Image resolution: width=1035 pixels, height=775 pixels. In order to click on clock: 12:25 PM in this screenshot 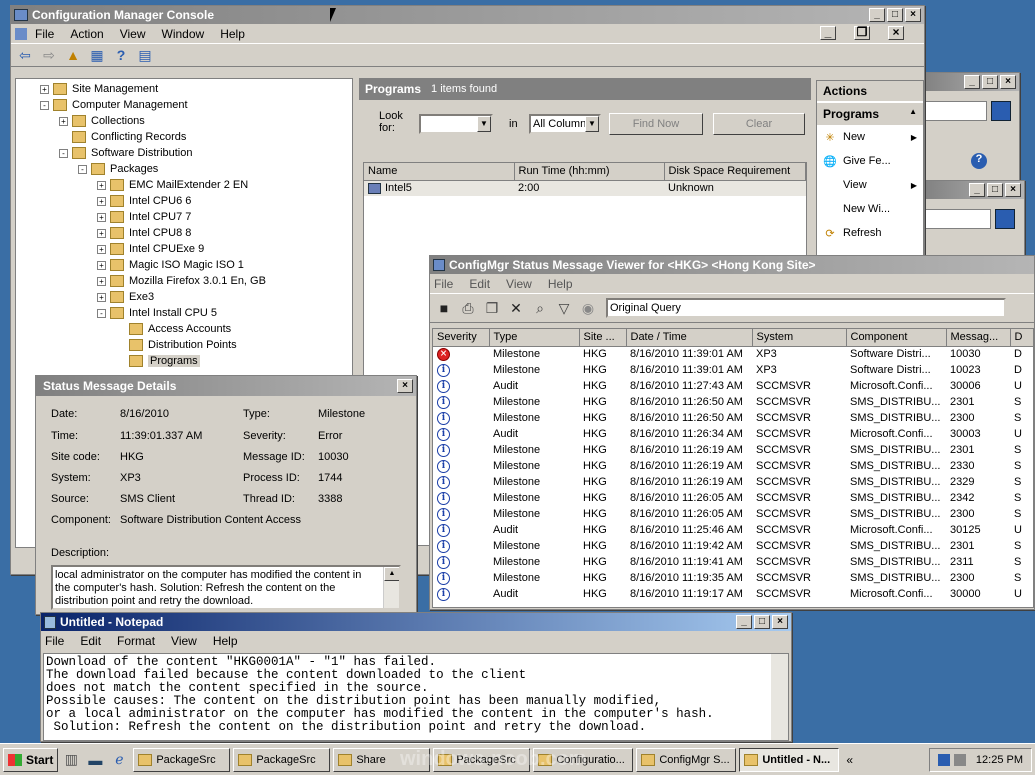, I will do `click(999, 760)`.